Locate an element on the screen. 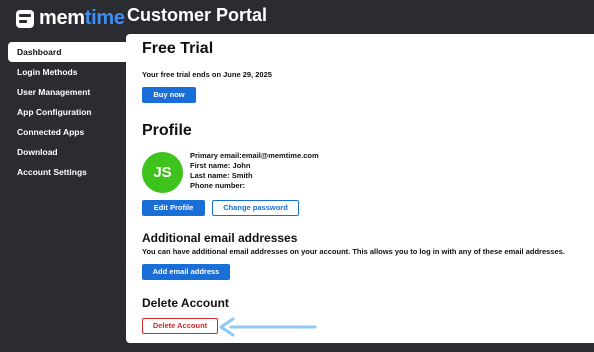 The height and width of the screenshot is (352, 594). memtime-logo: memtime is located at coordinates (70, 18).